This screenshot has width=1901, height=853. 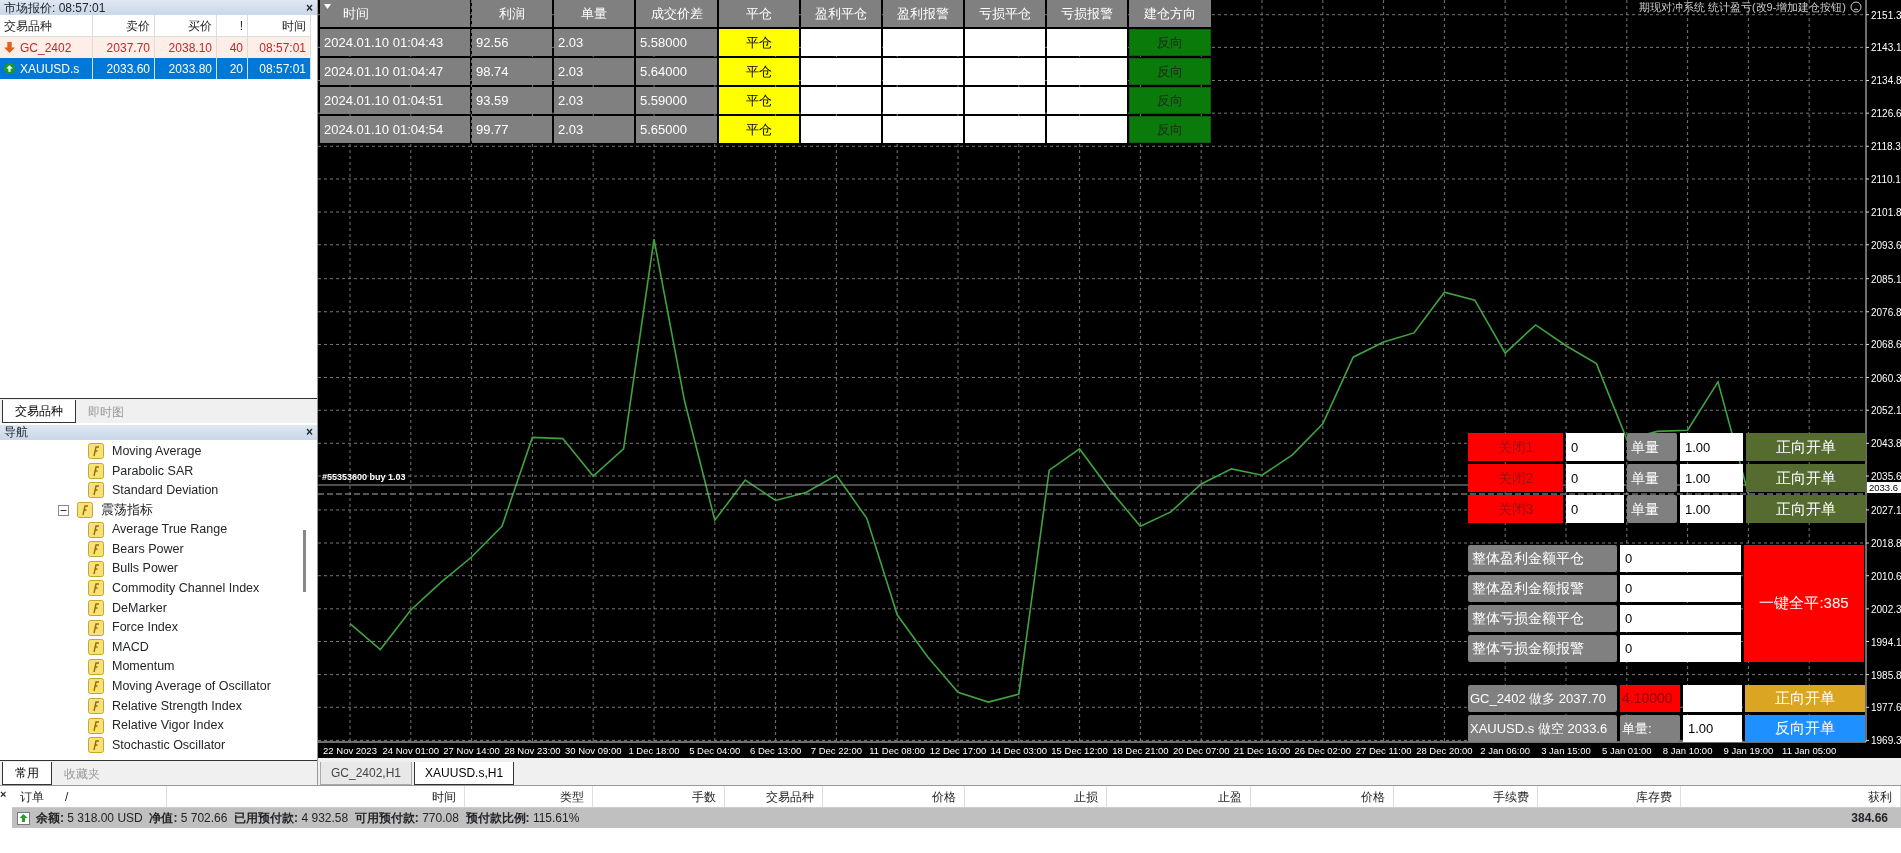 I want to click on column-header: 类型, so click(x=572, y=796).